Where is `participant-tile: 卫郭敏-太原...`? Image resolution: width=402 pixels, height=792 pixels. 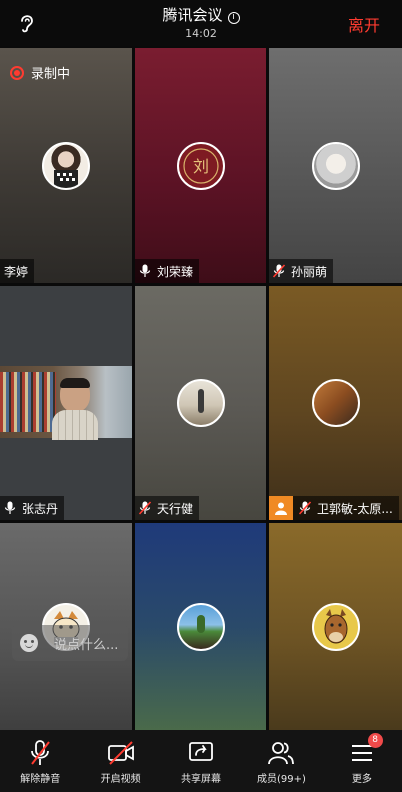
participant-tile: 卫郭敏-太原... is located at coordinates (335, 403).